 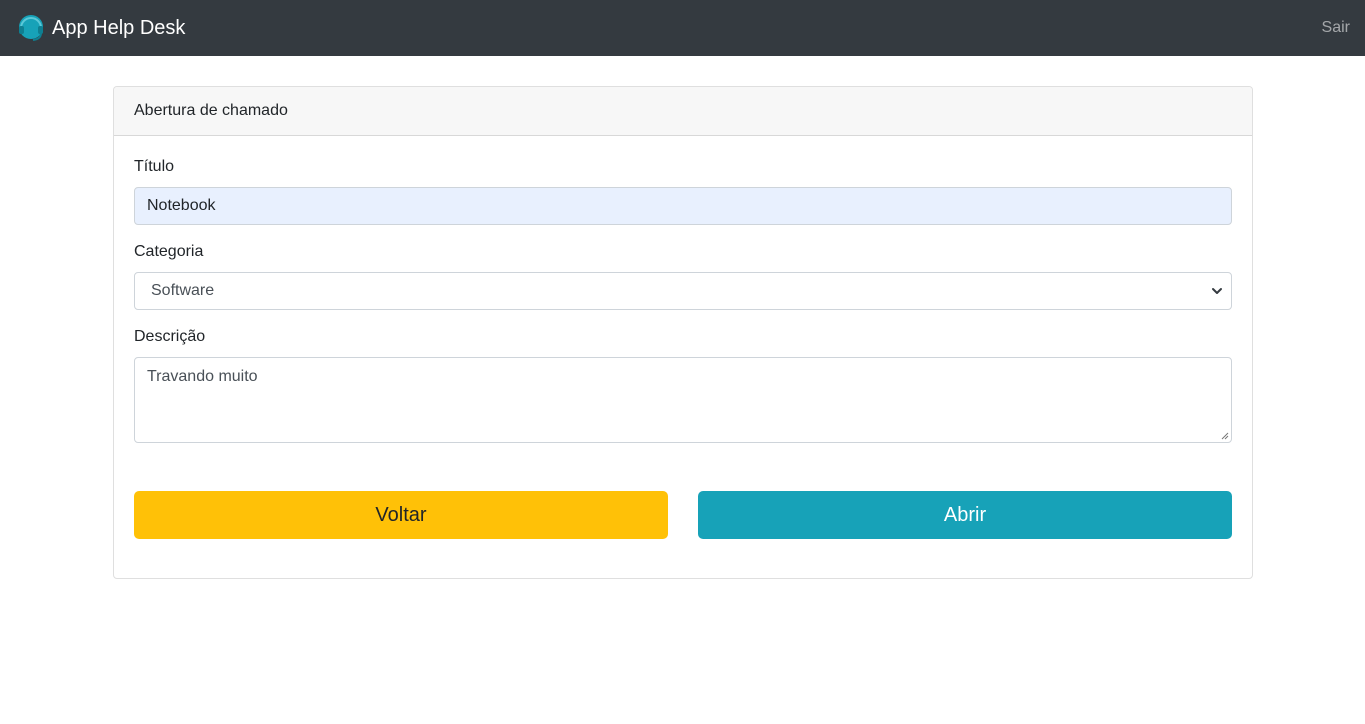 I want to click on card-header: Abertura de chamado, so click(x=683, y=111).